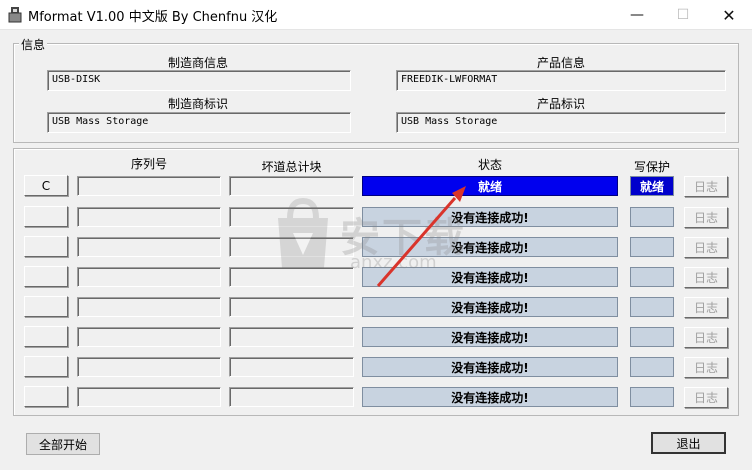 The width and height of the screenshot is (752, 470). Describe the element at coordinates (63, 444) in the screenshot. I see `start-all-button: 全部开始` at that location.